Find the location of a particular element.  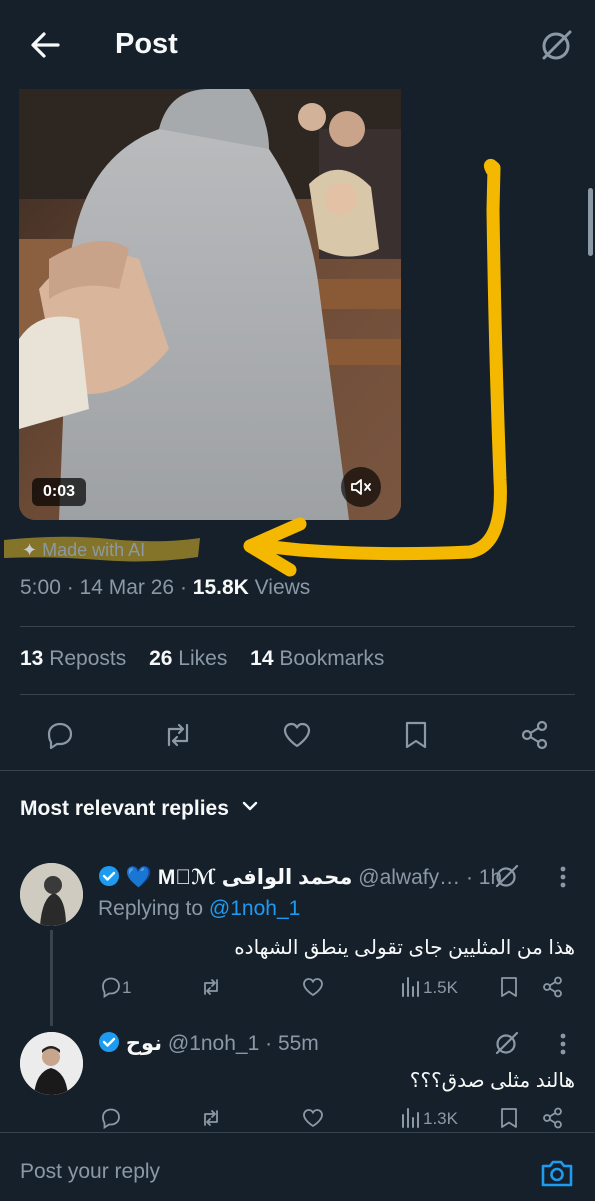

views-count: 1.3K is located at coordinates (440, 1118).